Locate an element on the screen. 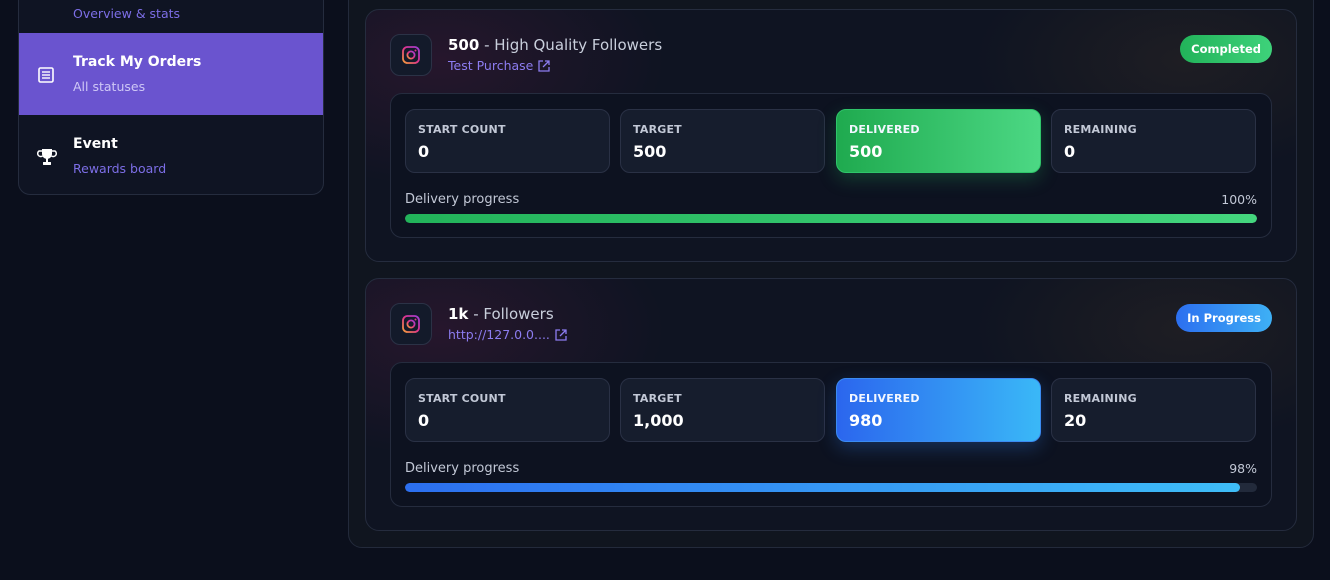  target-stat: TARGET 1,000 is located at coordinates (722, 410).